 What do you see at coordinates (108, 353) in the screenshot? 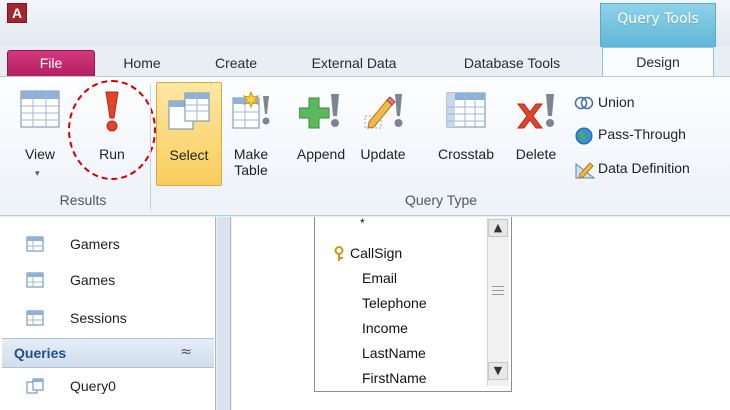
I see `nav-queries-group-header: Queries ≈` at bounding box center [108, 353].